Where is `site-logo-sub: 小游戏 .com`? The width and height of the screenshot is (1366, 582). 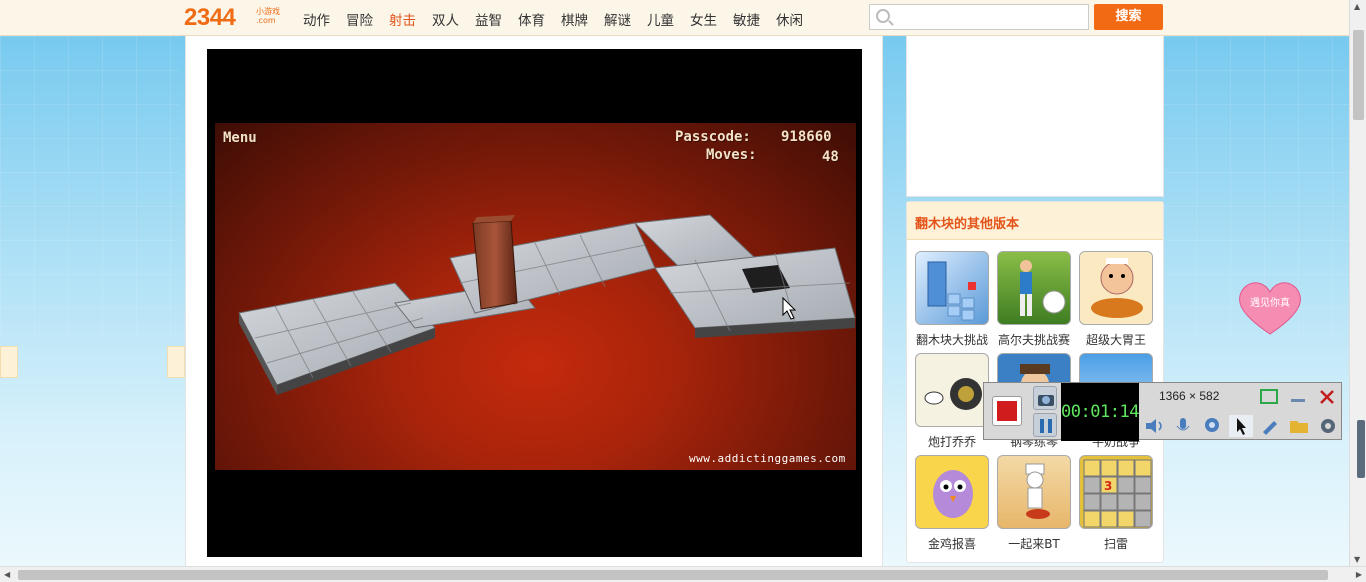 site-logo-sub: 小游戏 .com is located at coordinates (268, 16).